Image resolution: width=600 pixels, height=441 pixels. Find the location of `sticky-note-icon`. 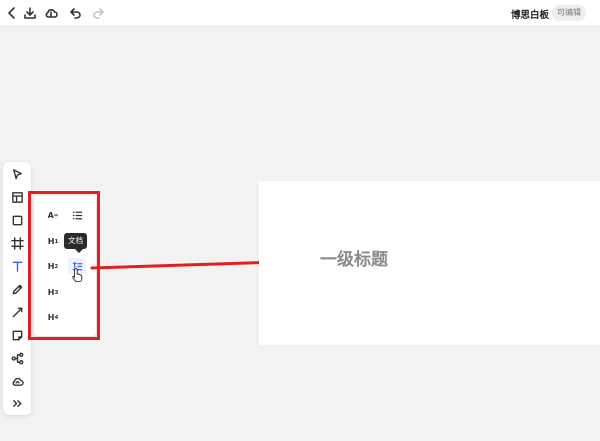

sticky-note-icon is located at coordinates (17, 335).